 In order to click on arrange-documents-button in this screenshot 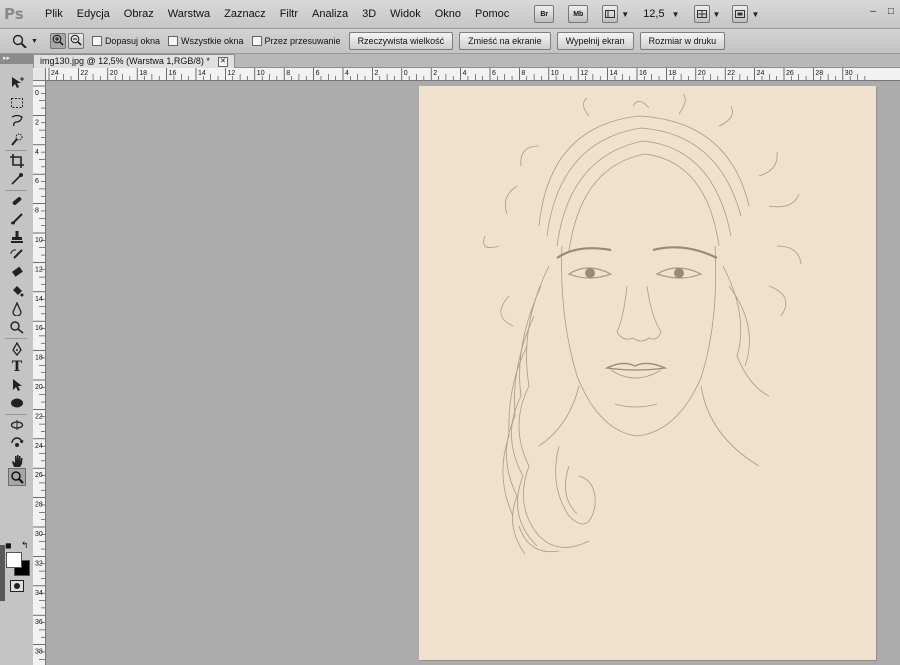, I will do `click(701, 14)`.